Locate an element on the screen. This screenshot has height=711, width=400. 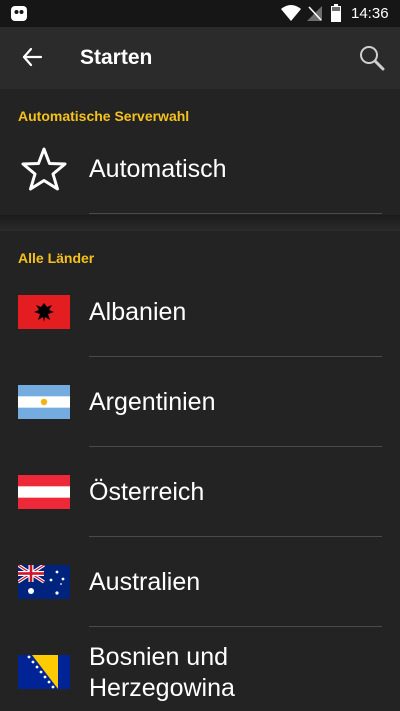
search-button is located at coordinates (372, 58).